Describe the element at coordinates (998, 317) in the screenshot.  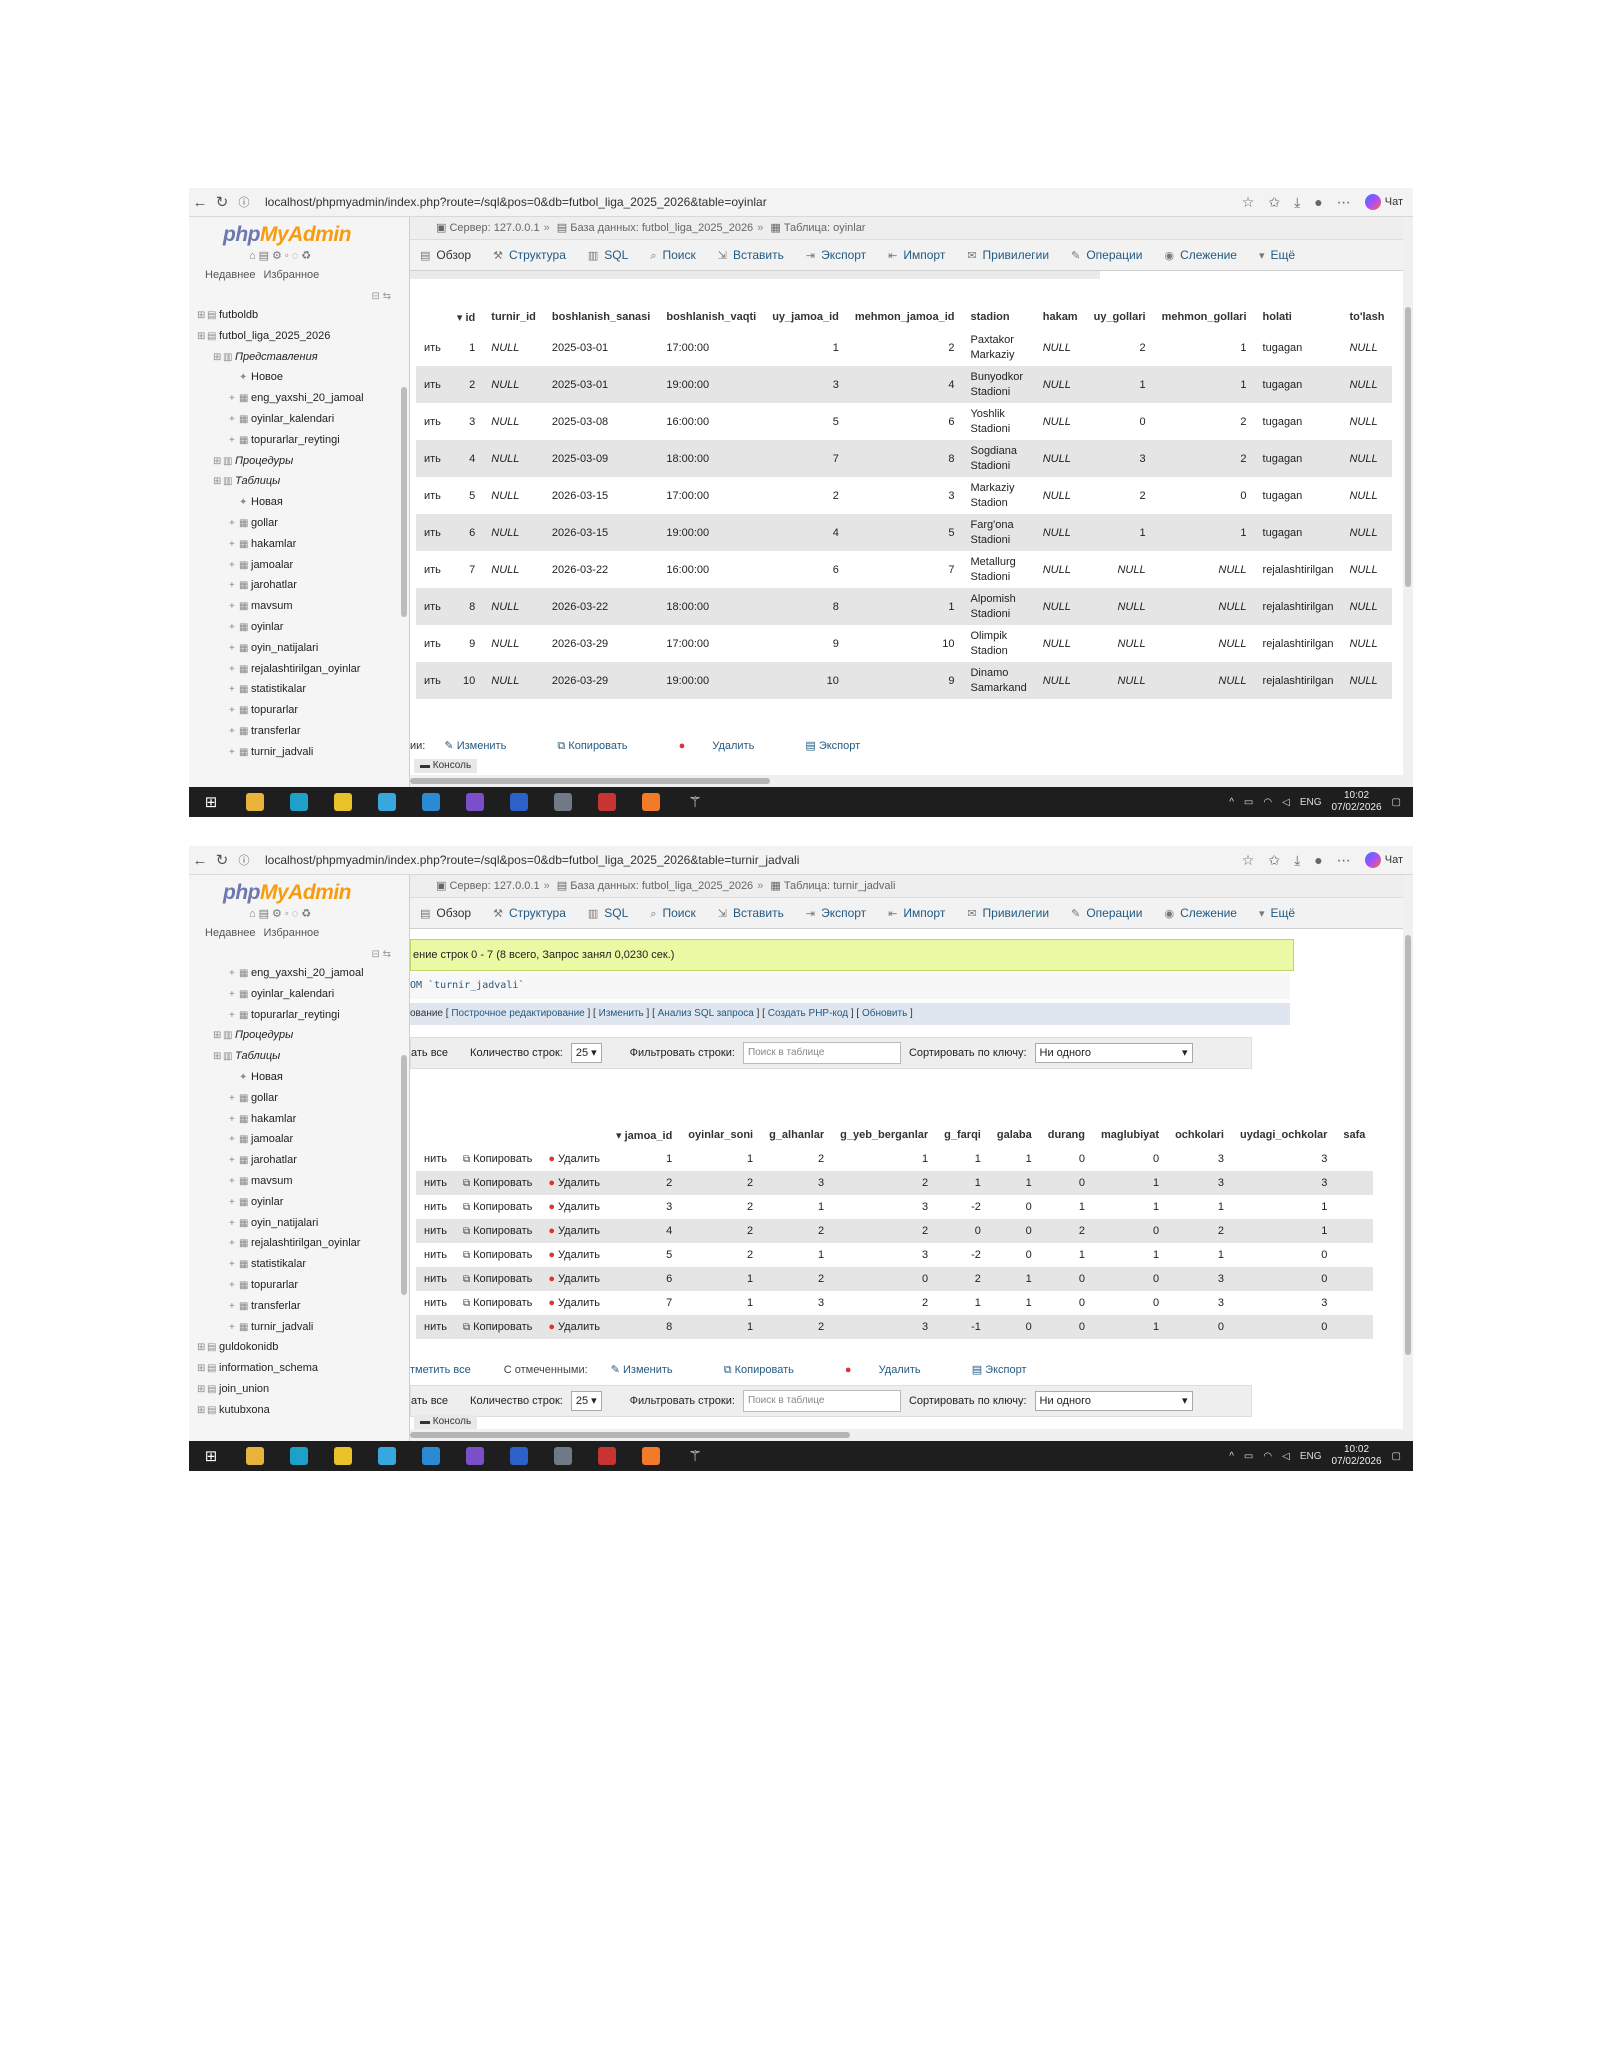
I see `column-header: stadion` at that location.